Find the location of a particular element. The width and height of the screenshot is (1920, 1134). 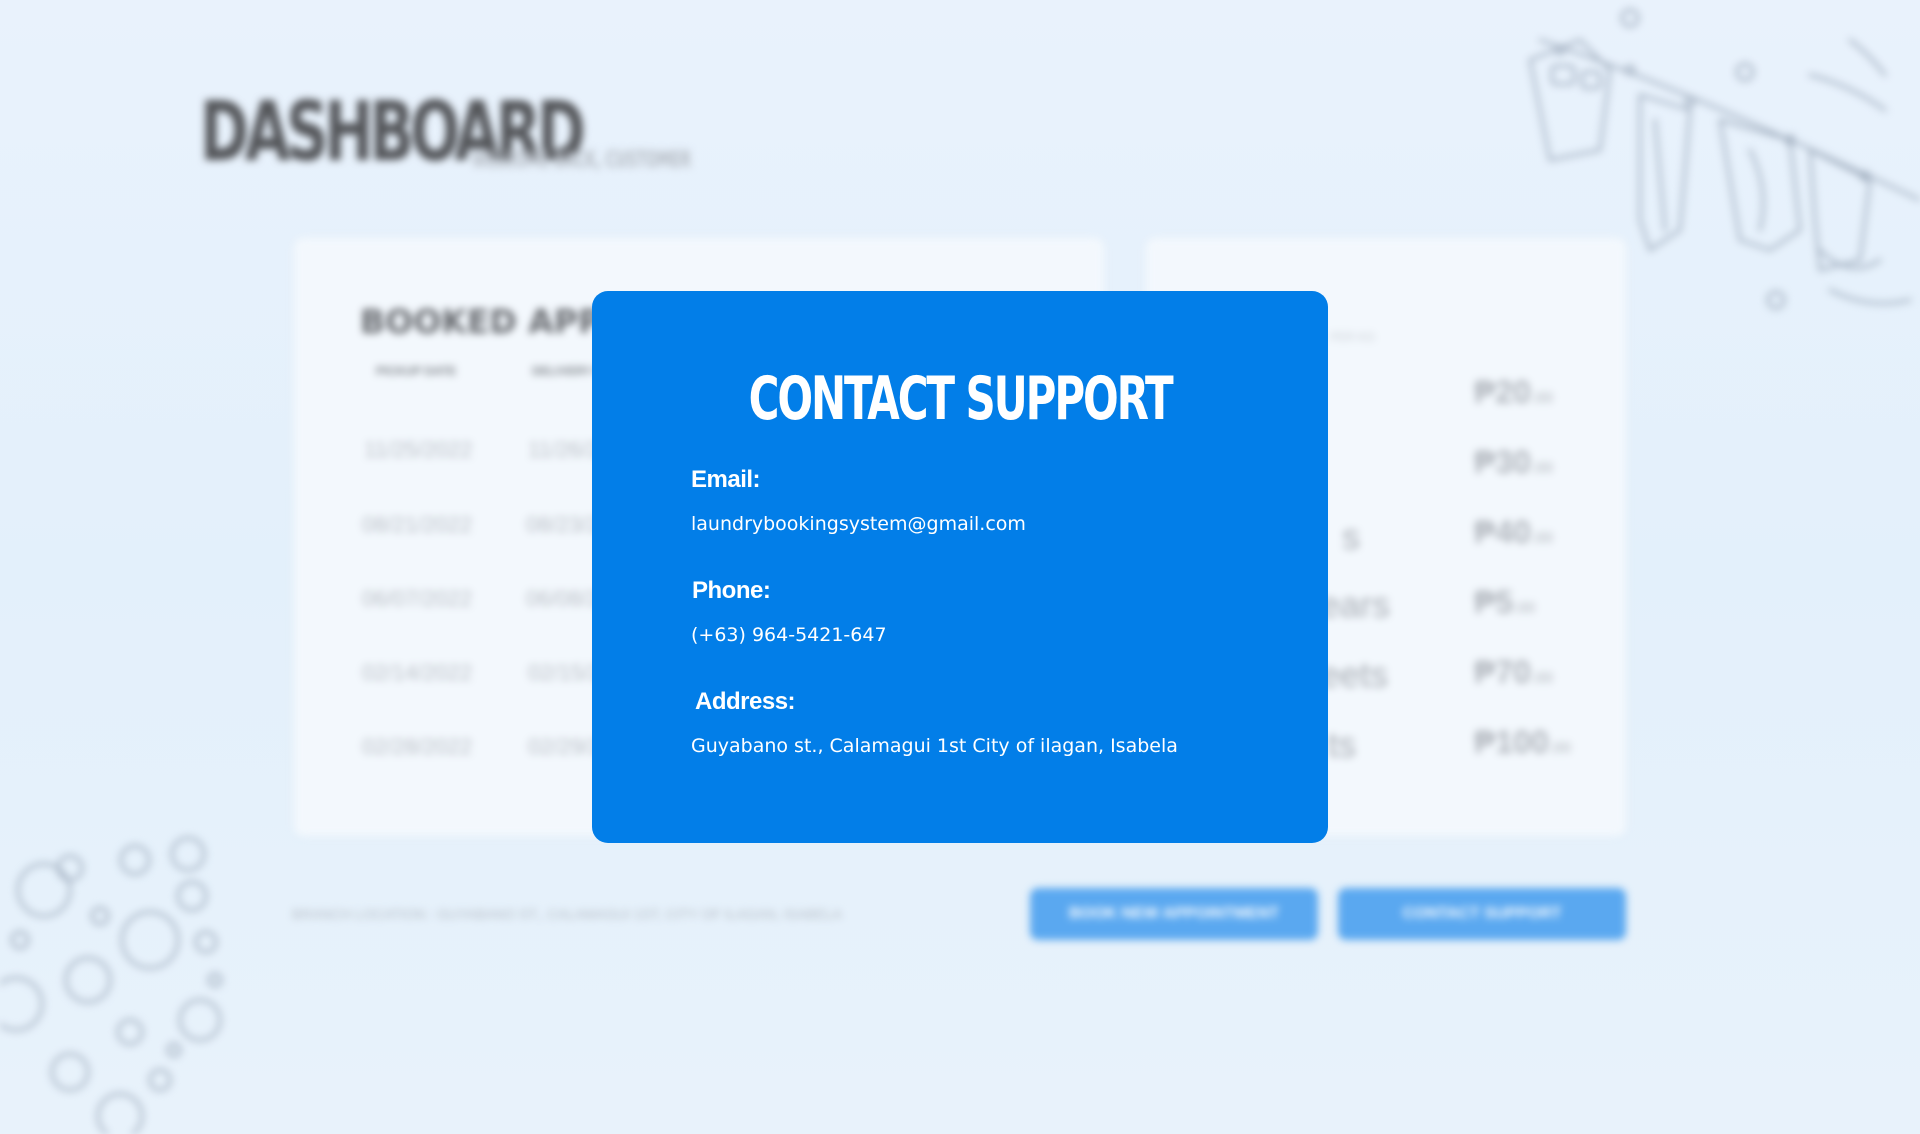

price-item: ₱5.00 is located at coordinates (1504, 602).